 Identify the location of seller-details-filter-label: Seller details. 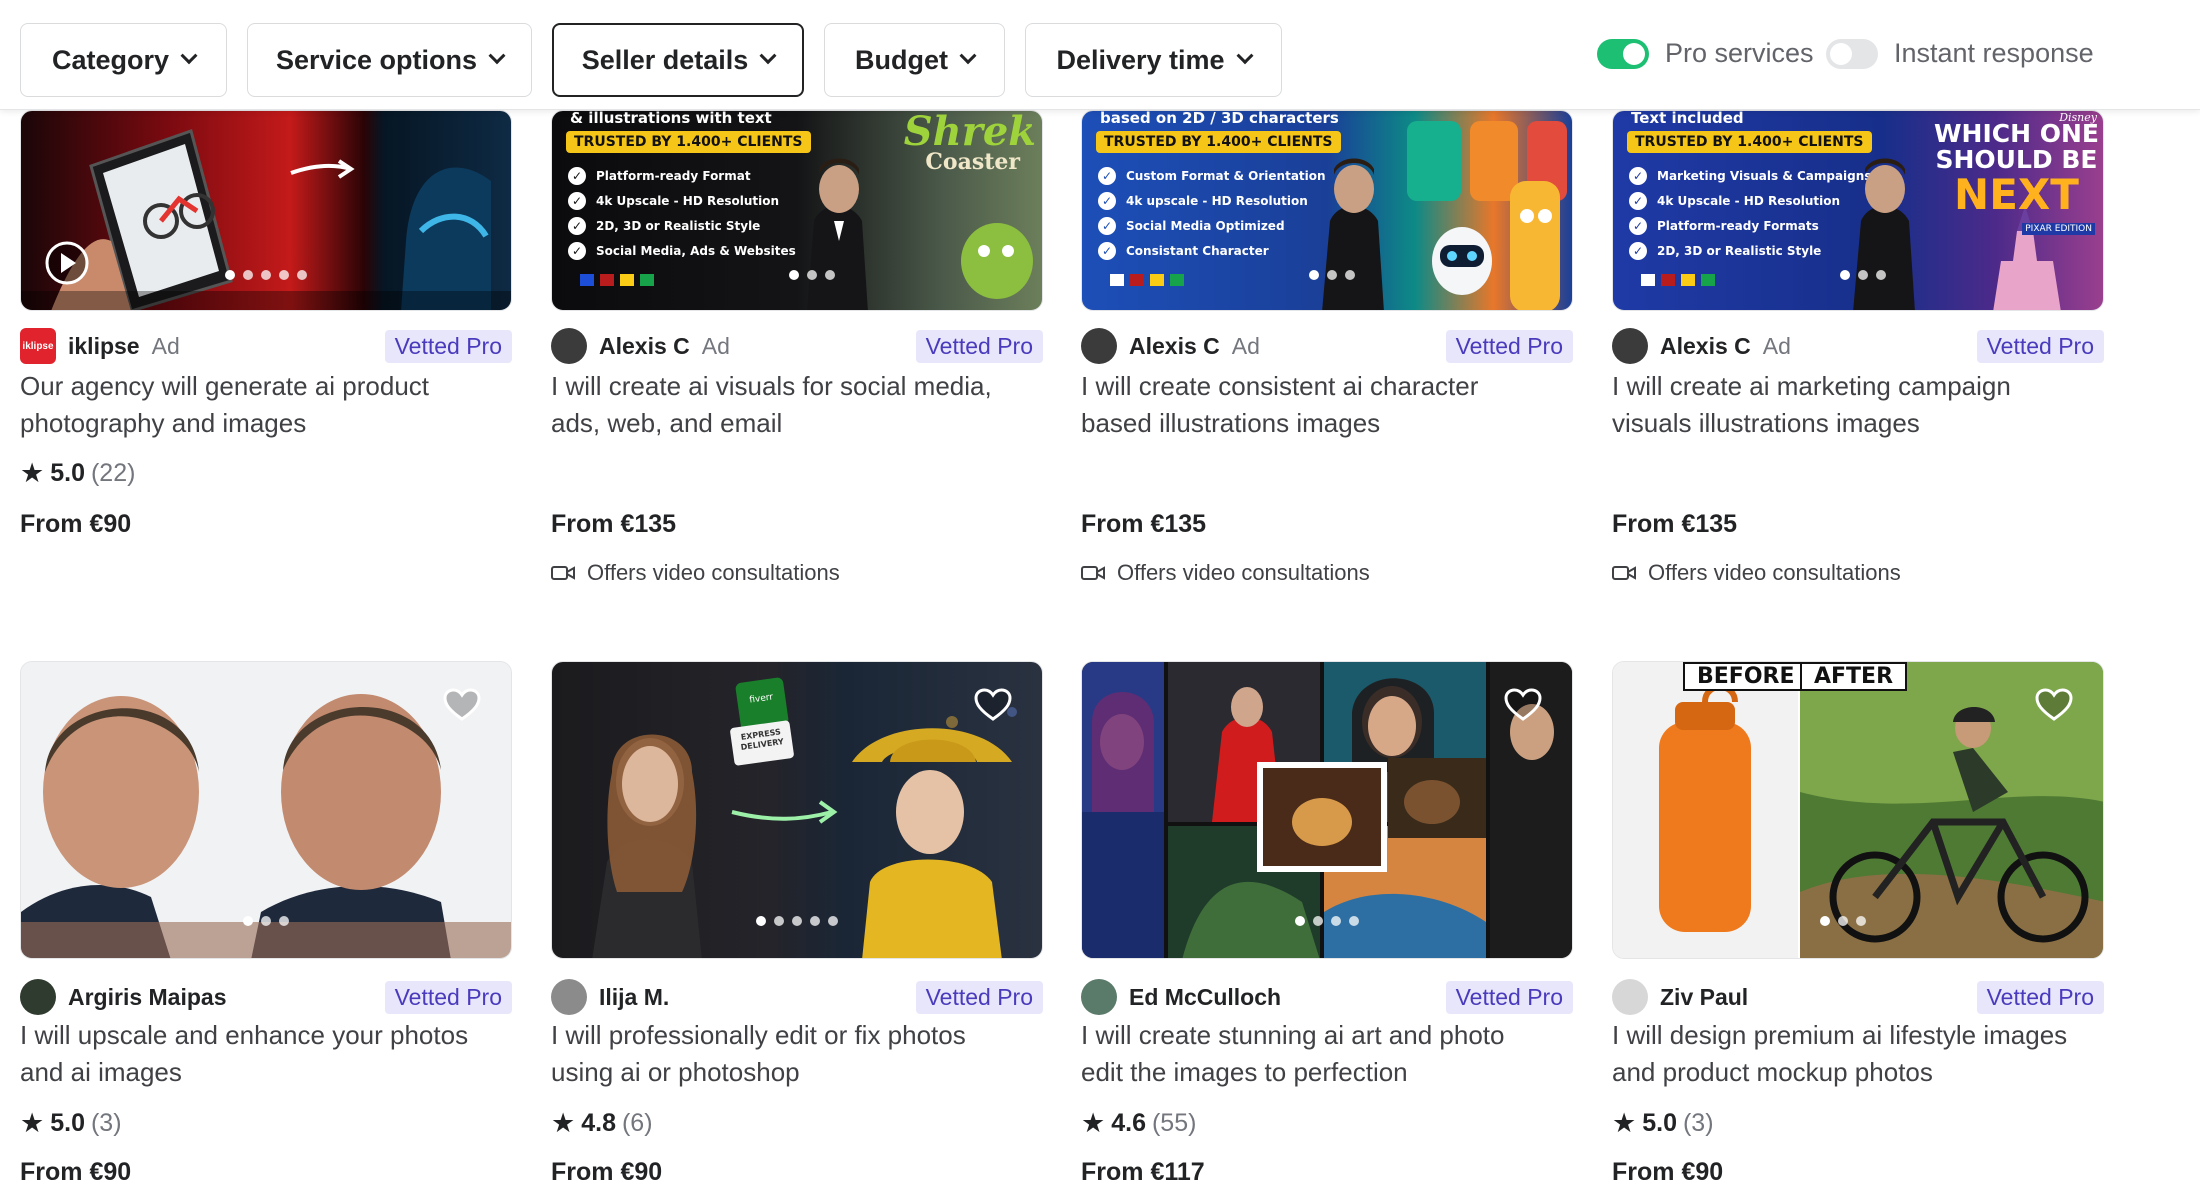
(665, 59).